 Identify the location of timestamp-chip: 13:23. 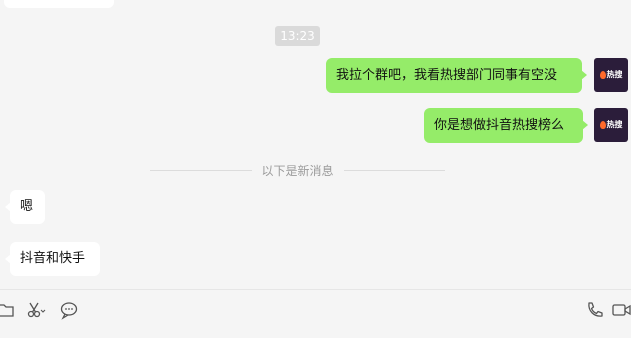
(297, 36).